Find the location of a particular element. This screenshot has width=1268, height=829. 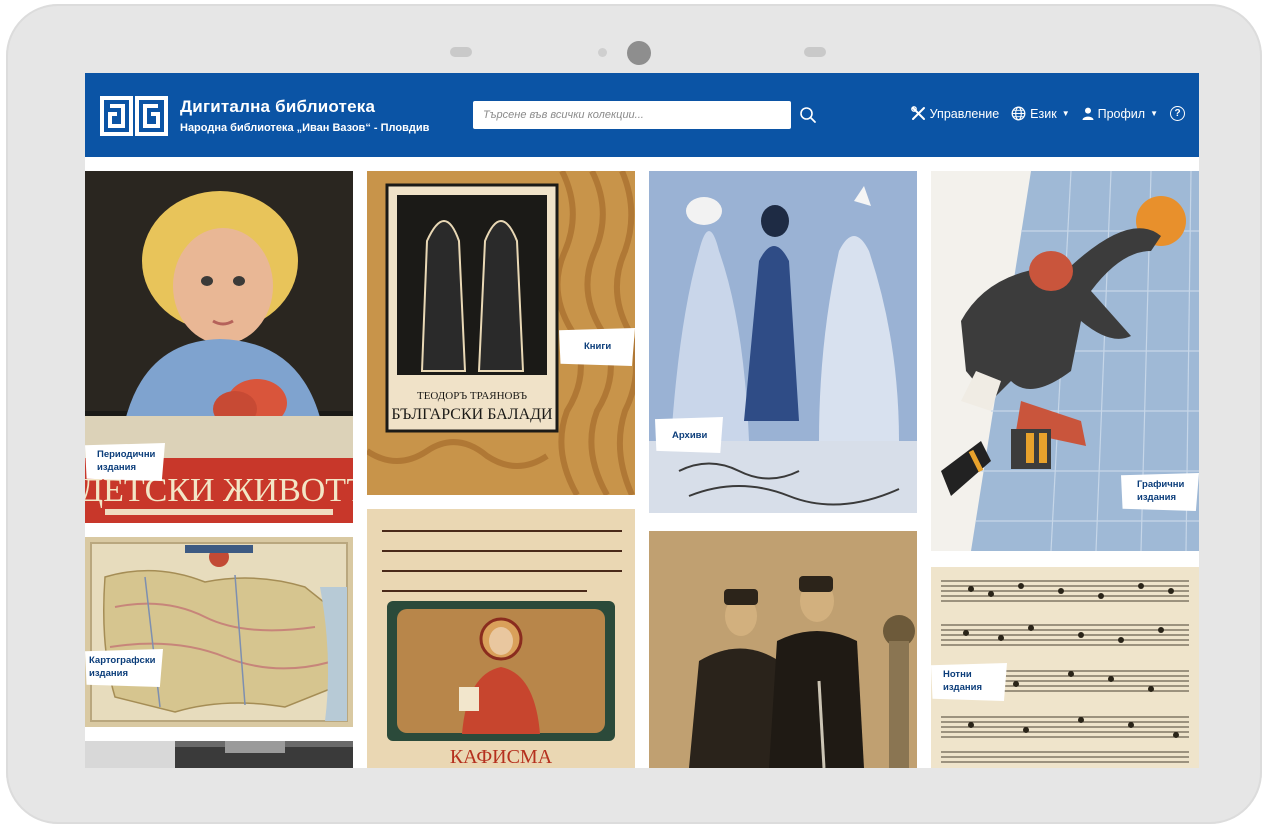

collection-tile-books: ТЕОДОРЪ ТРАЯНОВЪ БЪЛГАРСКИ БАЛАДИ Книги is located at coordinates (501, 333).